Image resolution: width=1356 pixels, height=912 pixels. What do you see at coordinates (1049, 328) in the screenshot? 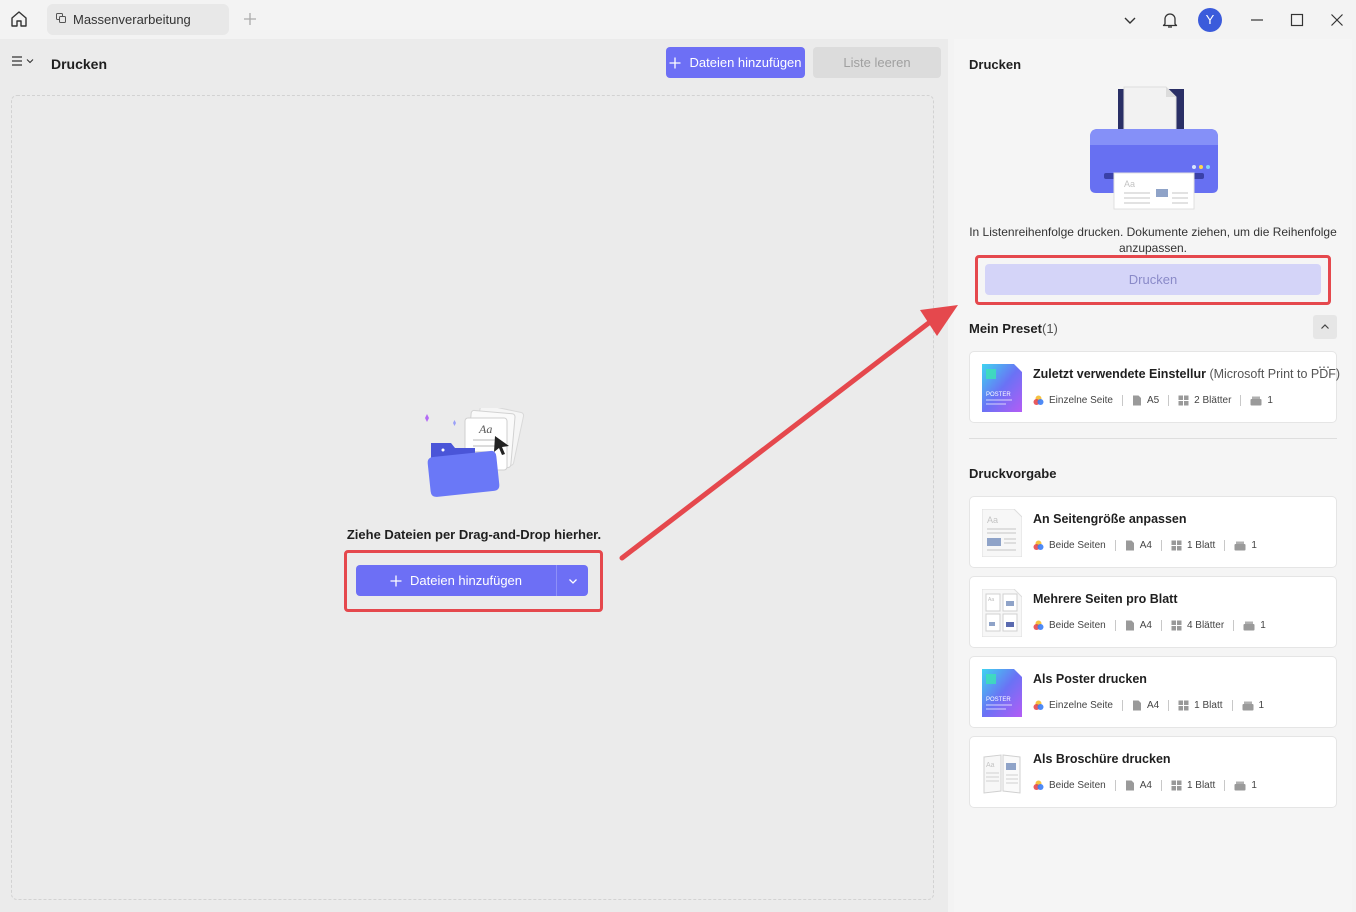
I see `preset-count: (1)` at bounding box center [1049, 328].